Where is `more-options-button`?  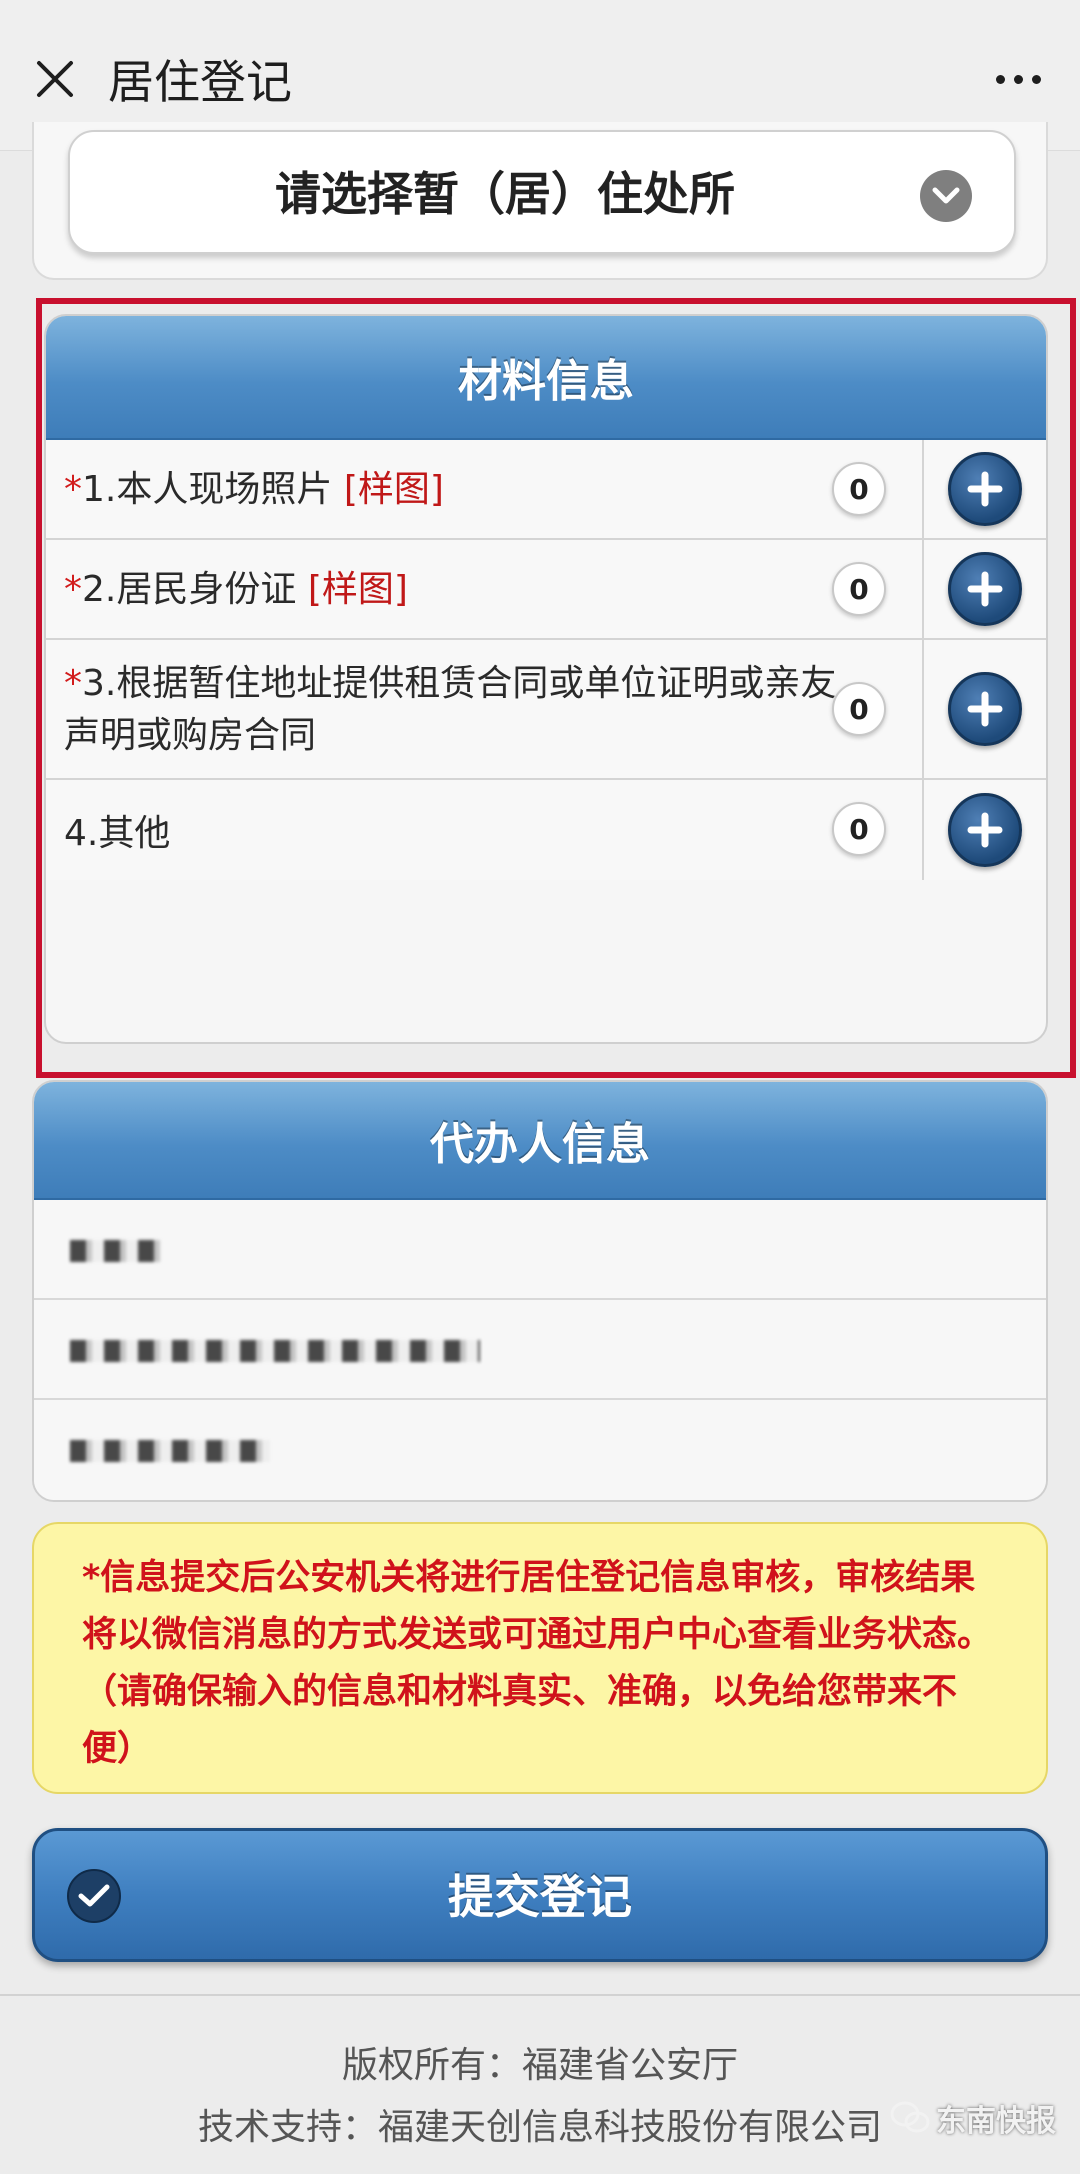 more-options-button is located at coordinates (1018, 79).